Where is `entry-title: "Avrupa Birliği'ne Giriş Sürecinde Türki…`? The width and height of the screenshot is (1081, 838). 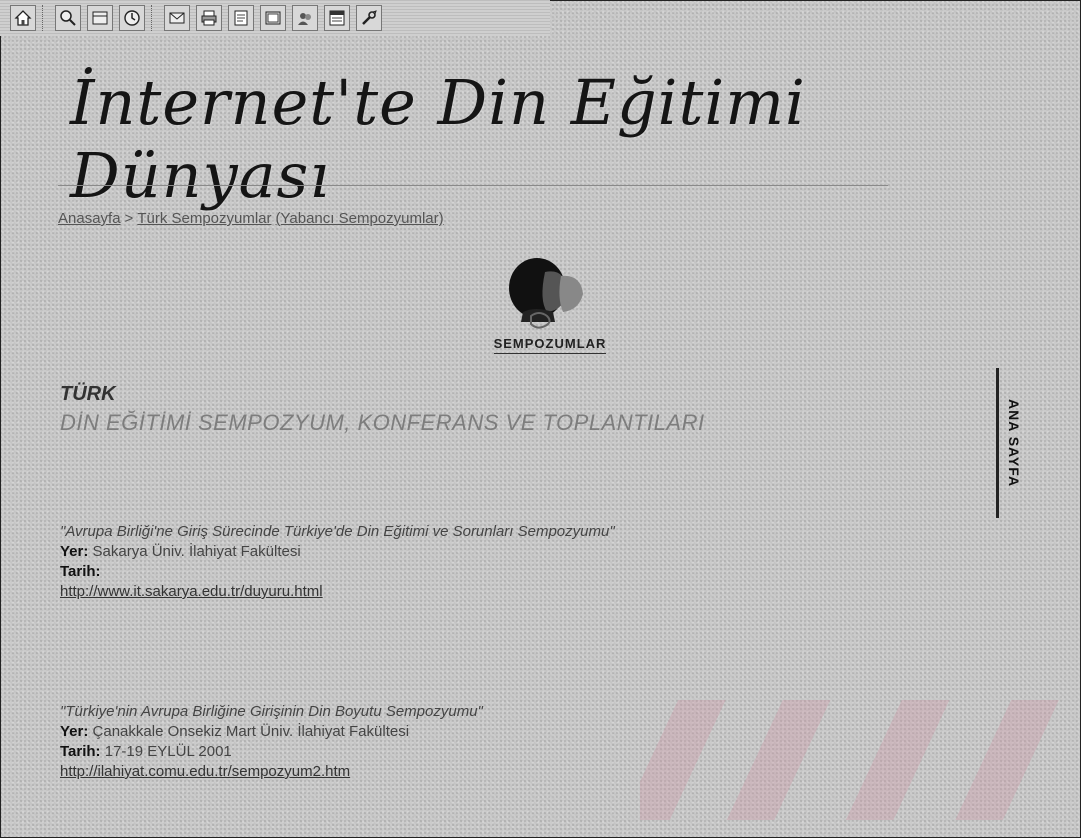 entry-title: "Avrupa Birliği'ne Giriş Sürecinde Türki… is located at coordinates (337, 531).